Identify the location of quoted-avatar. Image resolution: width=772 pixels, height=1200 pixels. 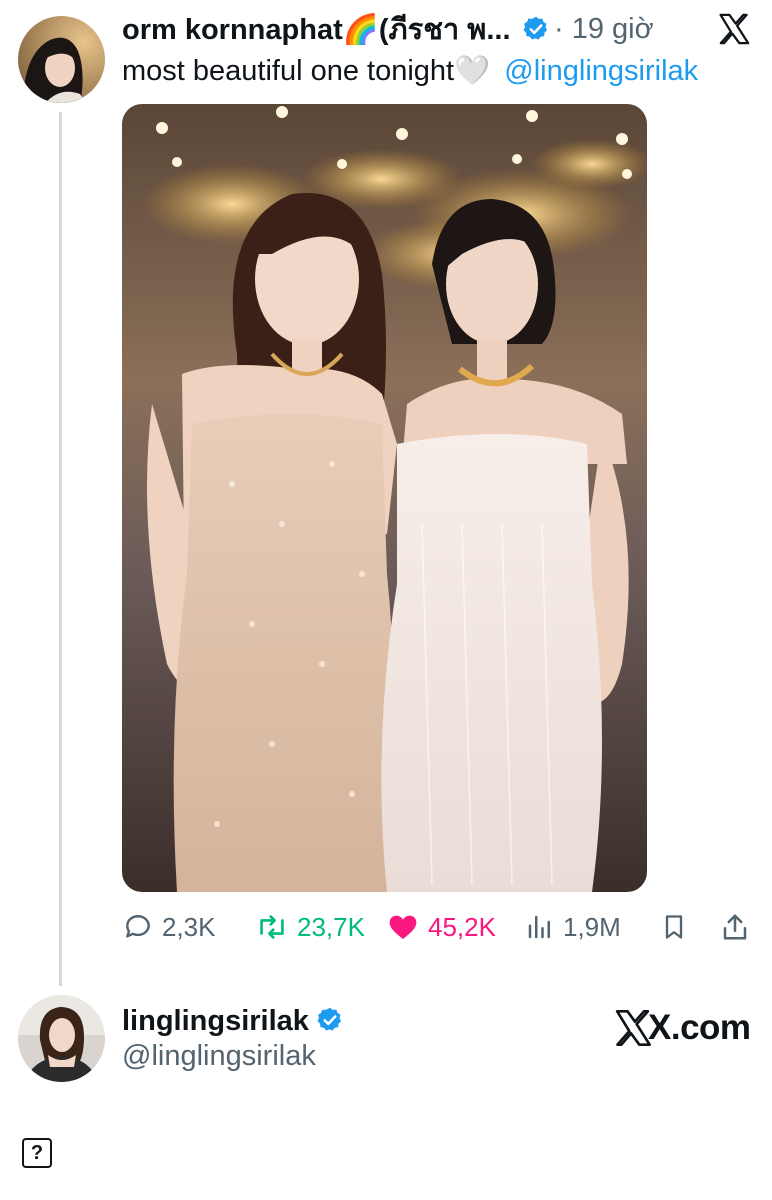
(61, 1038).